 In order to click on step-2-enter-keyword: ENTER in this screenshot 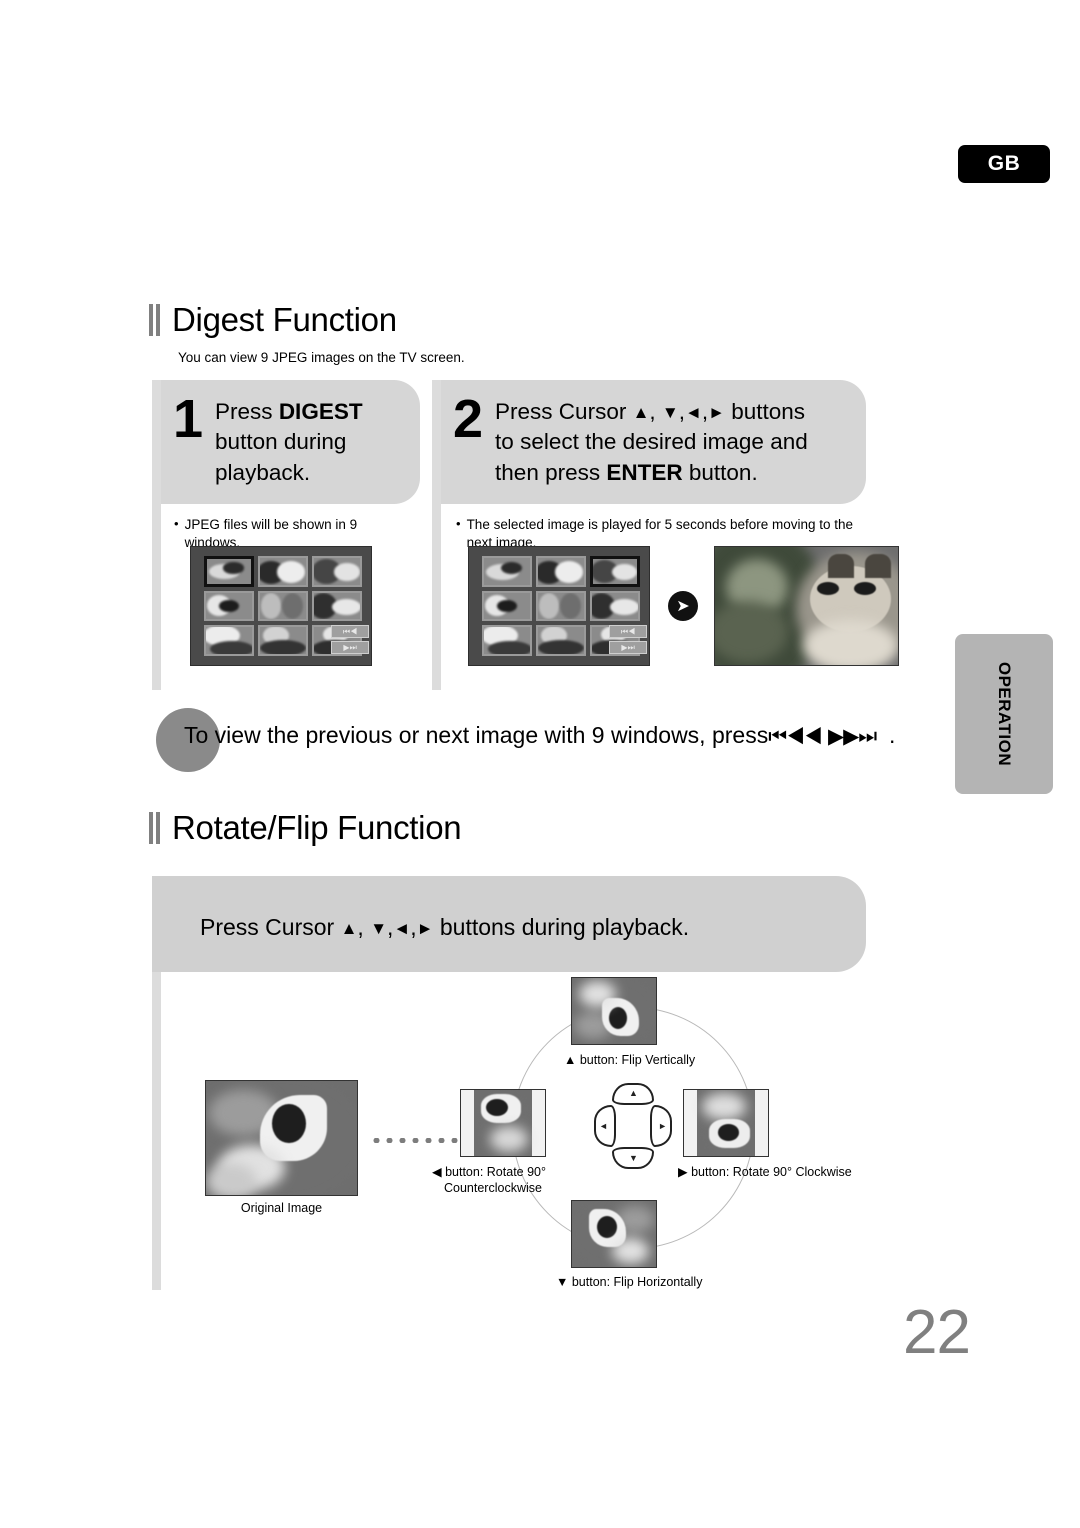, I will do `click(644, 472)`.